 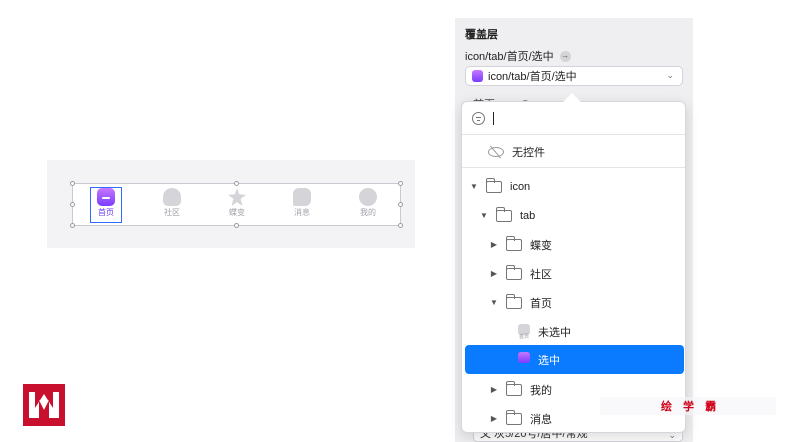 I want to click on tree-item-icon: ▼ icon, so click(x=573, y=186).